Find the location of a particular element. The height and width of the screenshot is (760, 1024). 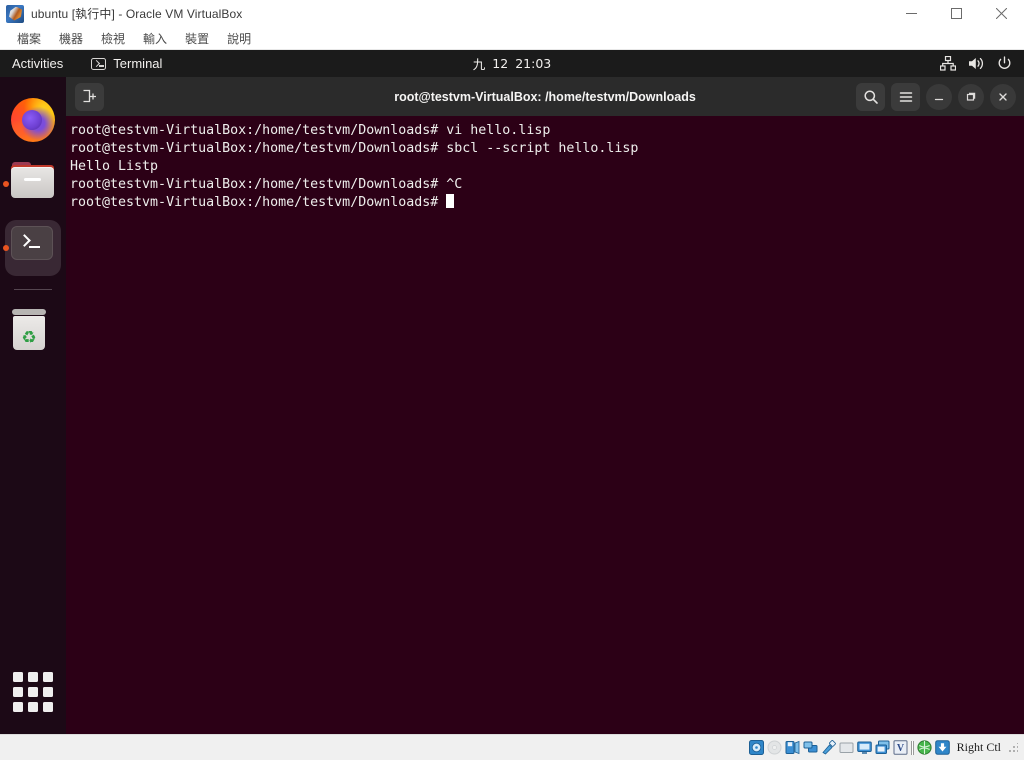

resize-grip is located at coordinates (1013, 747).